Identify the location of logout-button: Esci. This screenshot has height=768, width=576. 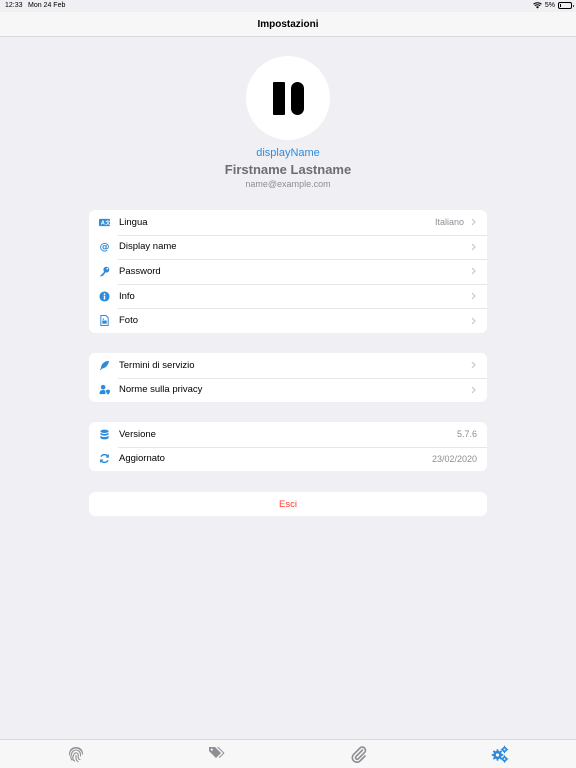
(288, 504).